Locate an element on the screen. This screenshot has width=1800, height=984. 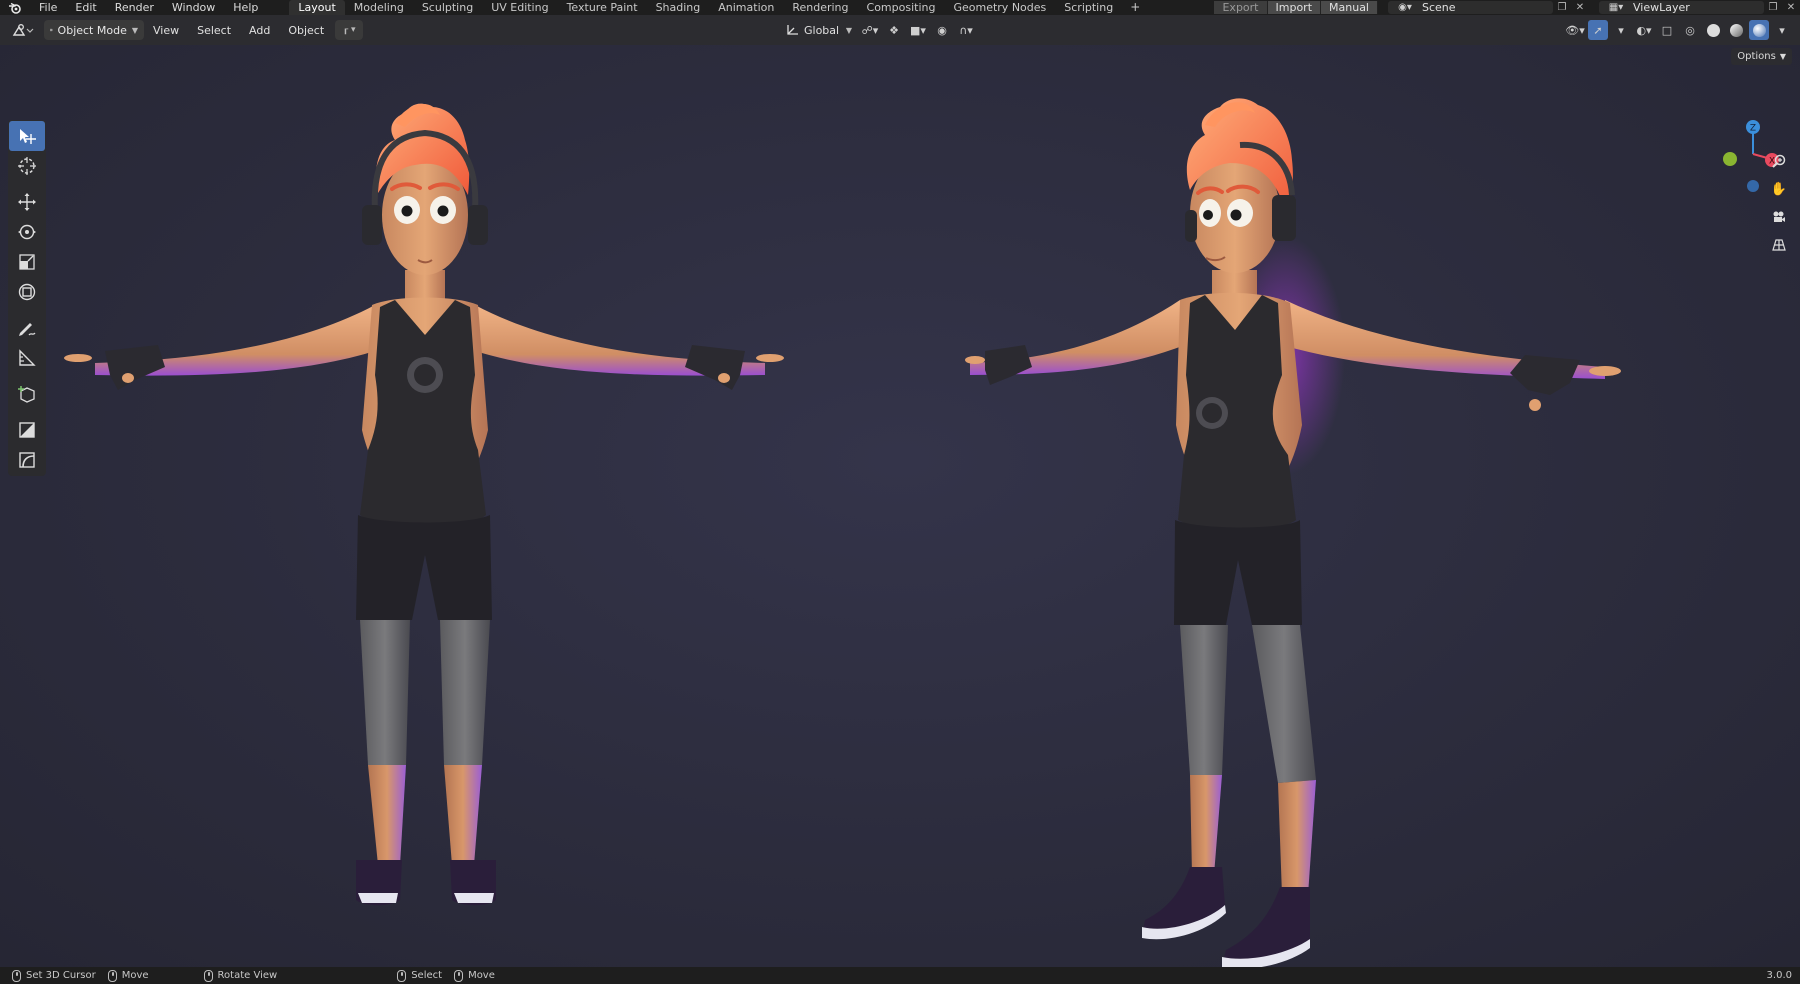
solid-shading-icon is located at coordinates (1713, 30).